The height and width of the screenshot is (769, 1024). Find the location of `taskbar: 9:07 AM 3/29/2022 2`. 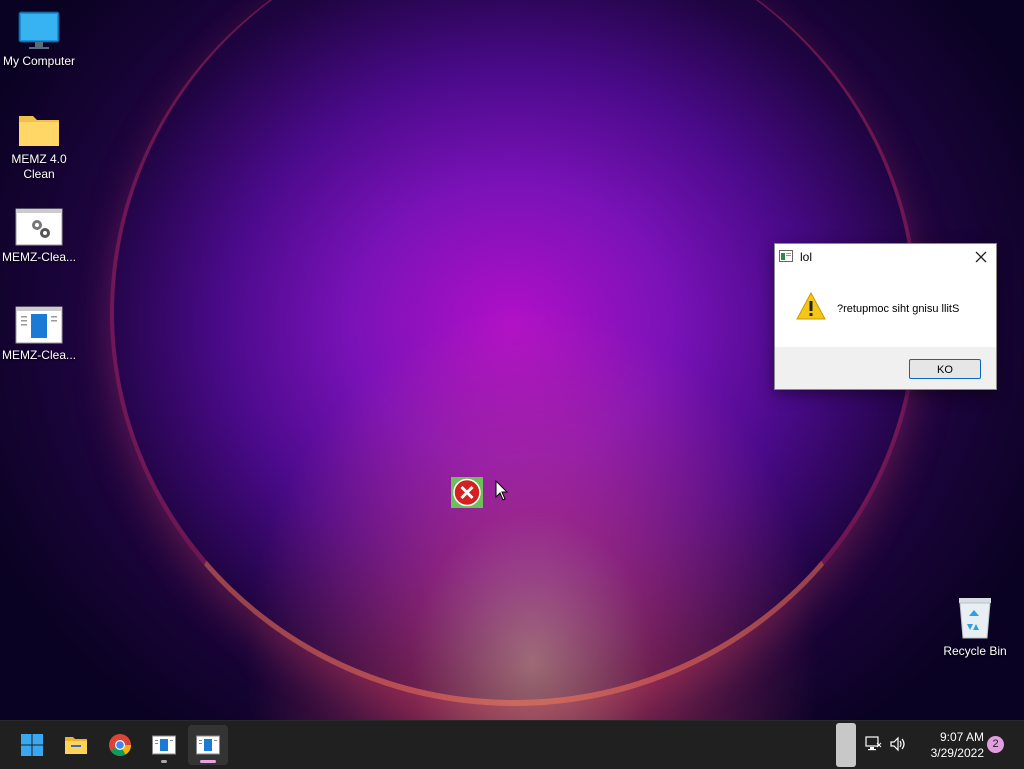

taskbar: 9:07 AM 3/29/2022 2 is located at coordinates (512, 744).